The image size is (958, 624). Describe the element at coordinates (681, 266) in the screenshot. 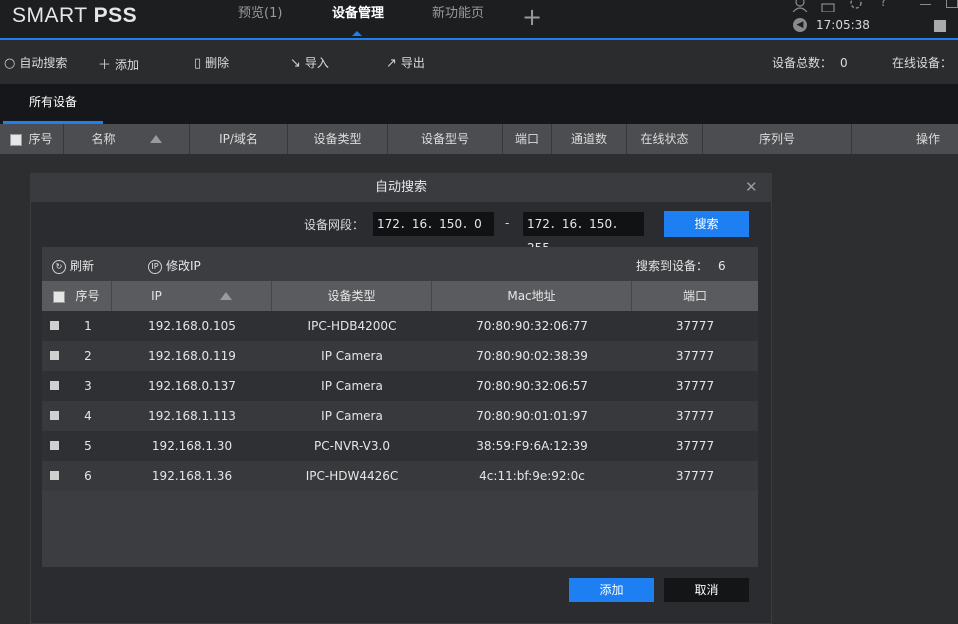

I see `found-count: 搜索到设备： 6` at that location.